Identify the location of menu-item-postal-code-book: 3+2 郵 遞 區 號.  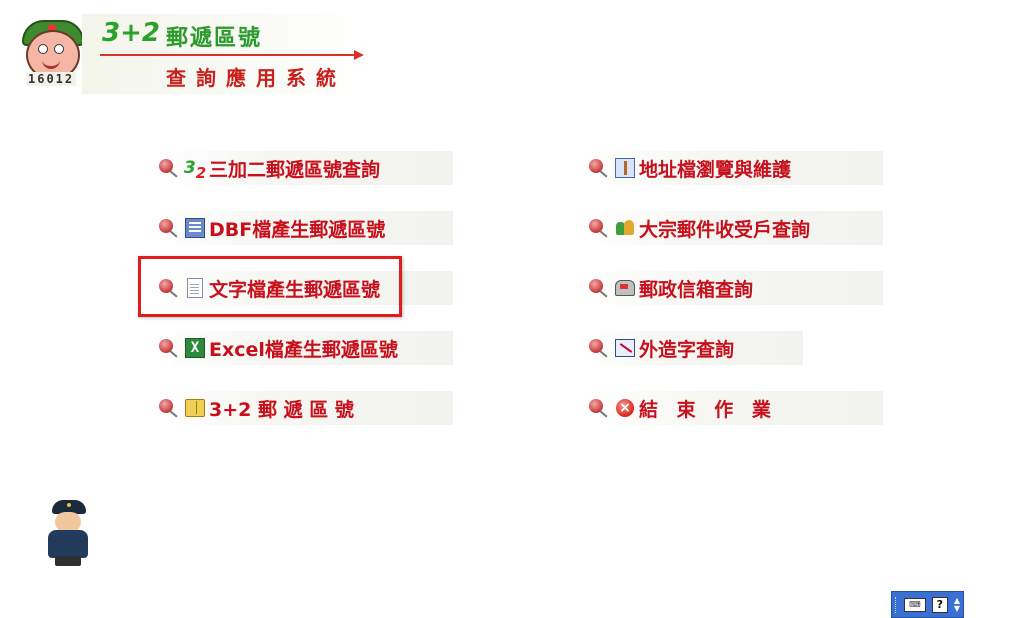
(303, 408).